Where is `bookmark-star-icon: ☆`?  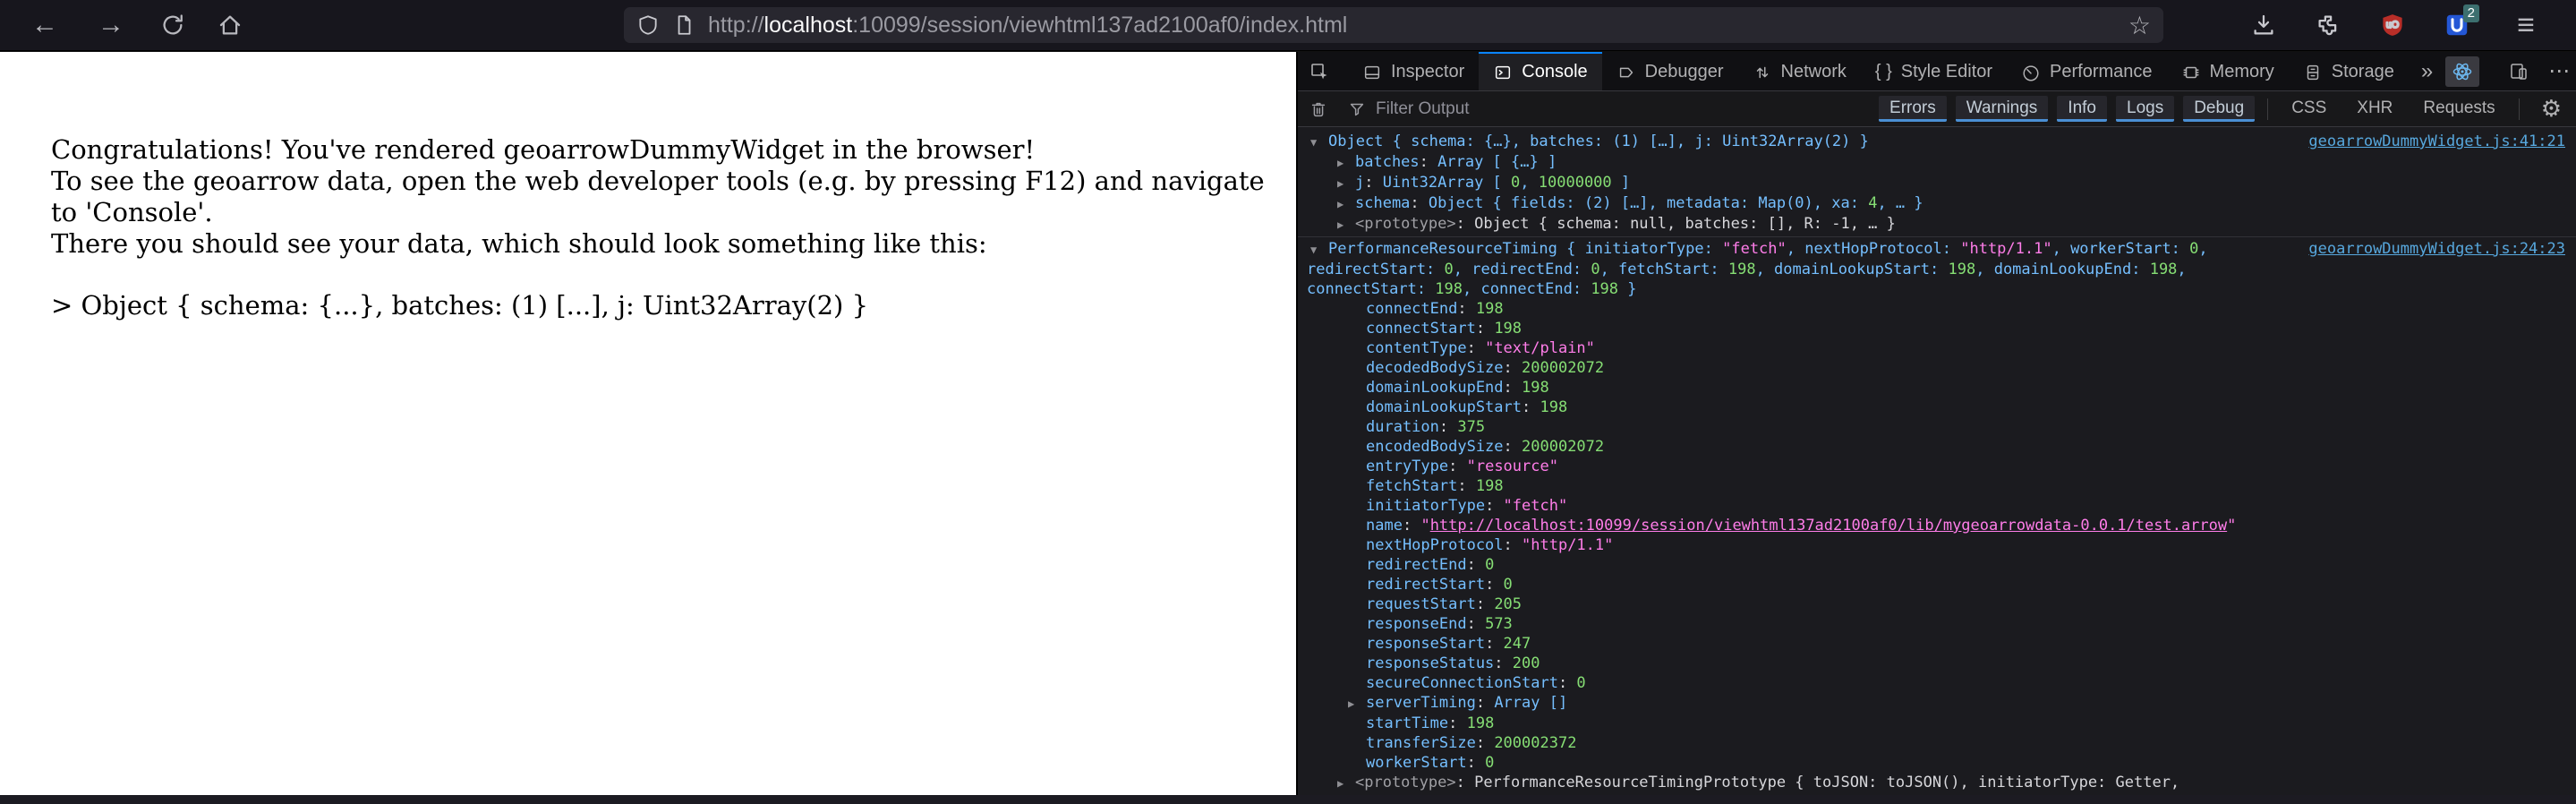
bookmark-star-icon: ☆ is located at coordinates (2139, 25).